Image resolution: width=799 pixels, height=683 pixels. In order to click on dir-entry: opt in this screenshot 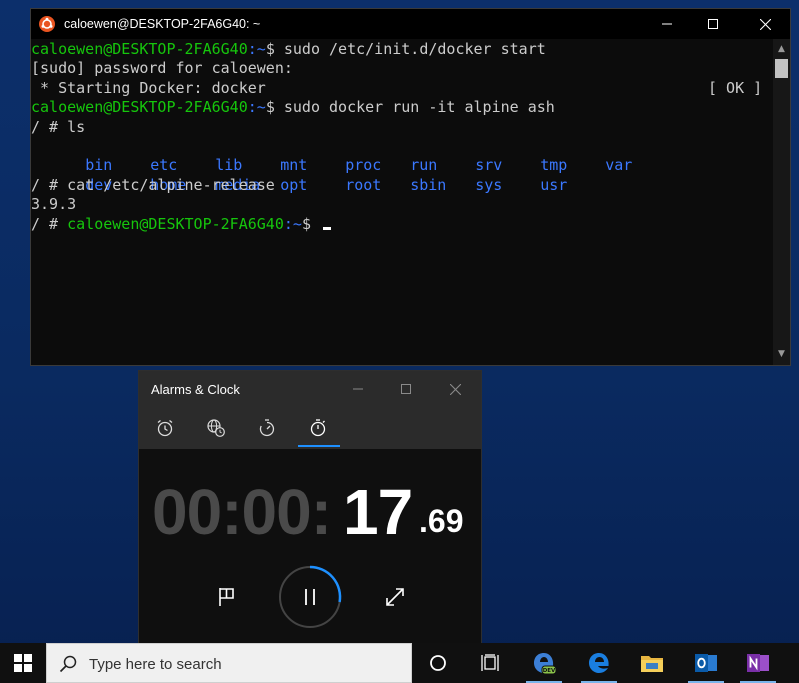, I will do `click(294, 184)`.